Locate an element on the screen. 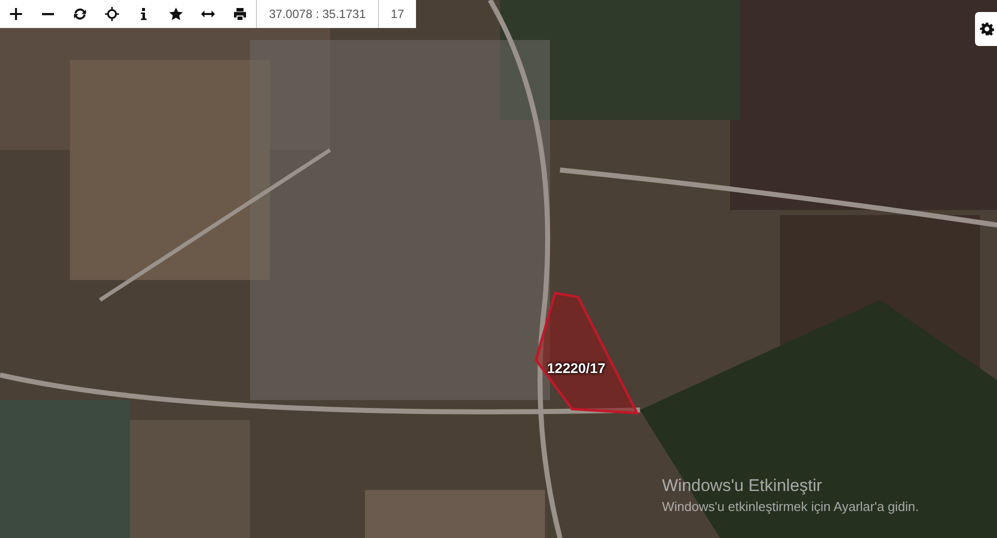  refresh-icon is located at coordinates (80, 14).